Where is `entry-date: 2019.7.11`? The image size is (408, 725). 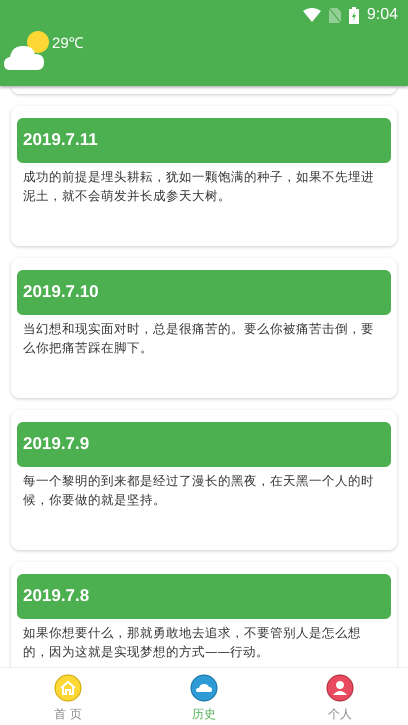 entry-date: 2019.7.11 is located at coordinates (204, 140).